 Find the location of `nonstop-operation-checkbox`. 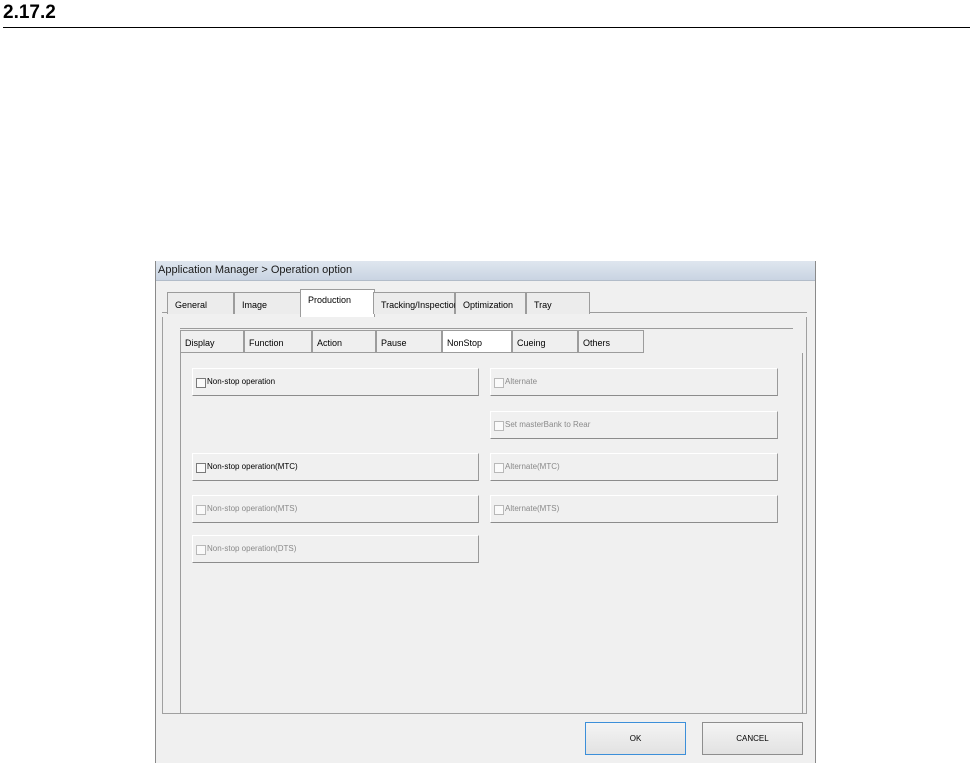

nonstop-operation-checkbox is located at coordinates (201, 383).